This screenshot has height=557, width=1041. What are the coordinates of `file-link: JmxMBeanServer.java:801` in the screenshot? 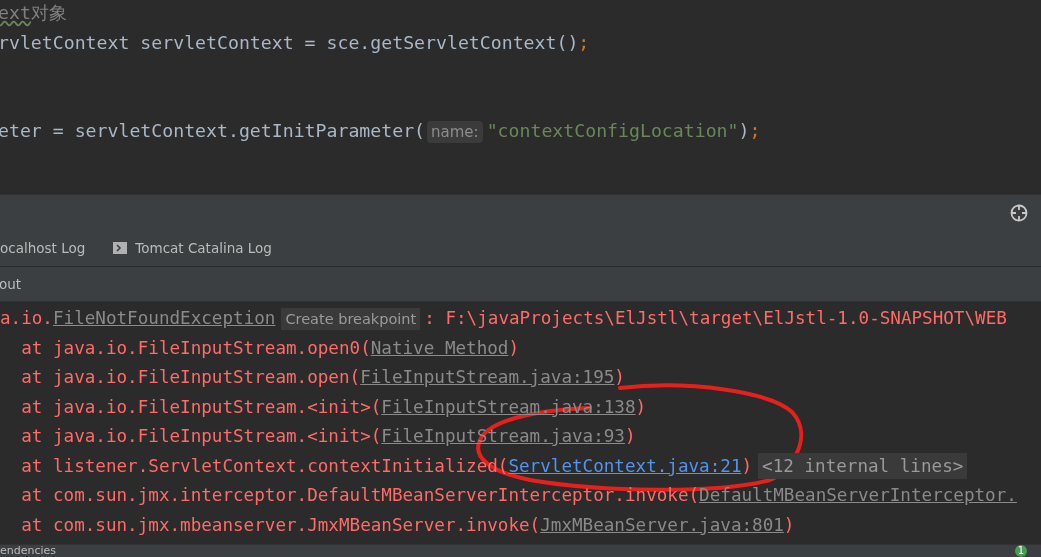 It's located at (662, 524).